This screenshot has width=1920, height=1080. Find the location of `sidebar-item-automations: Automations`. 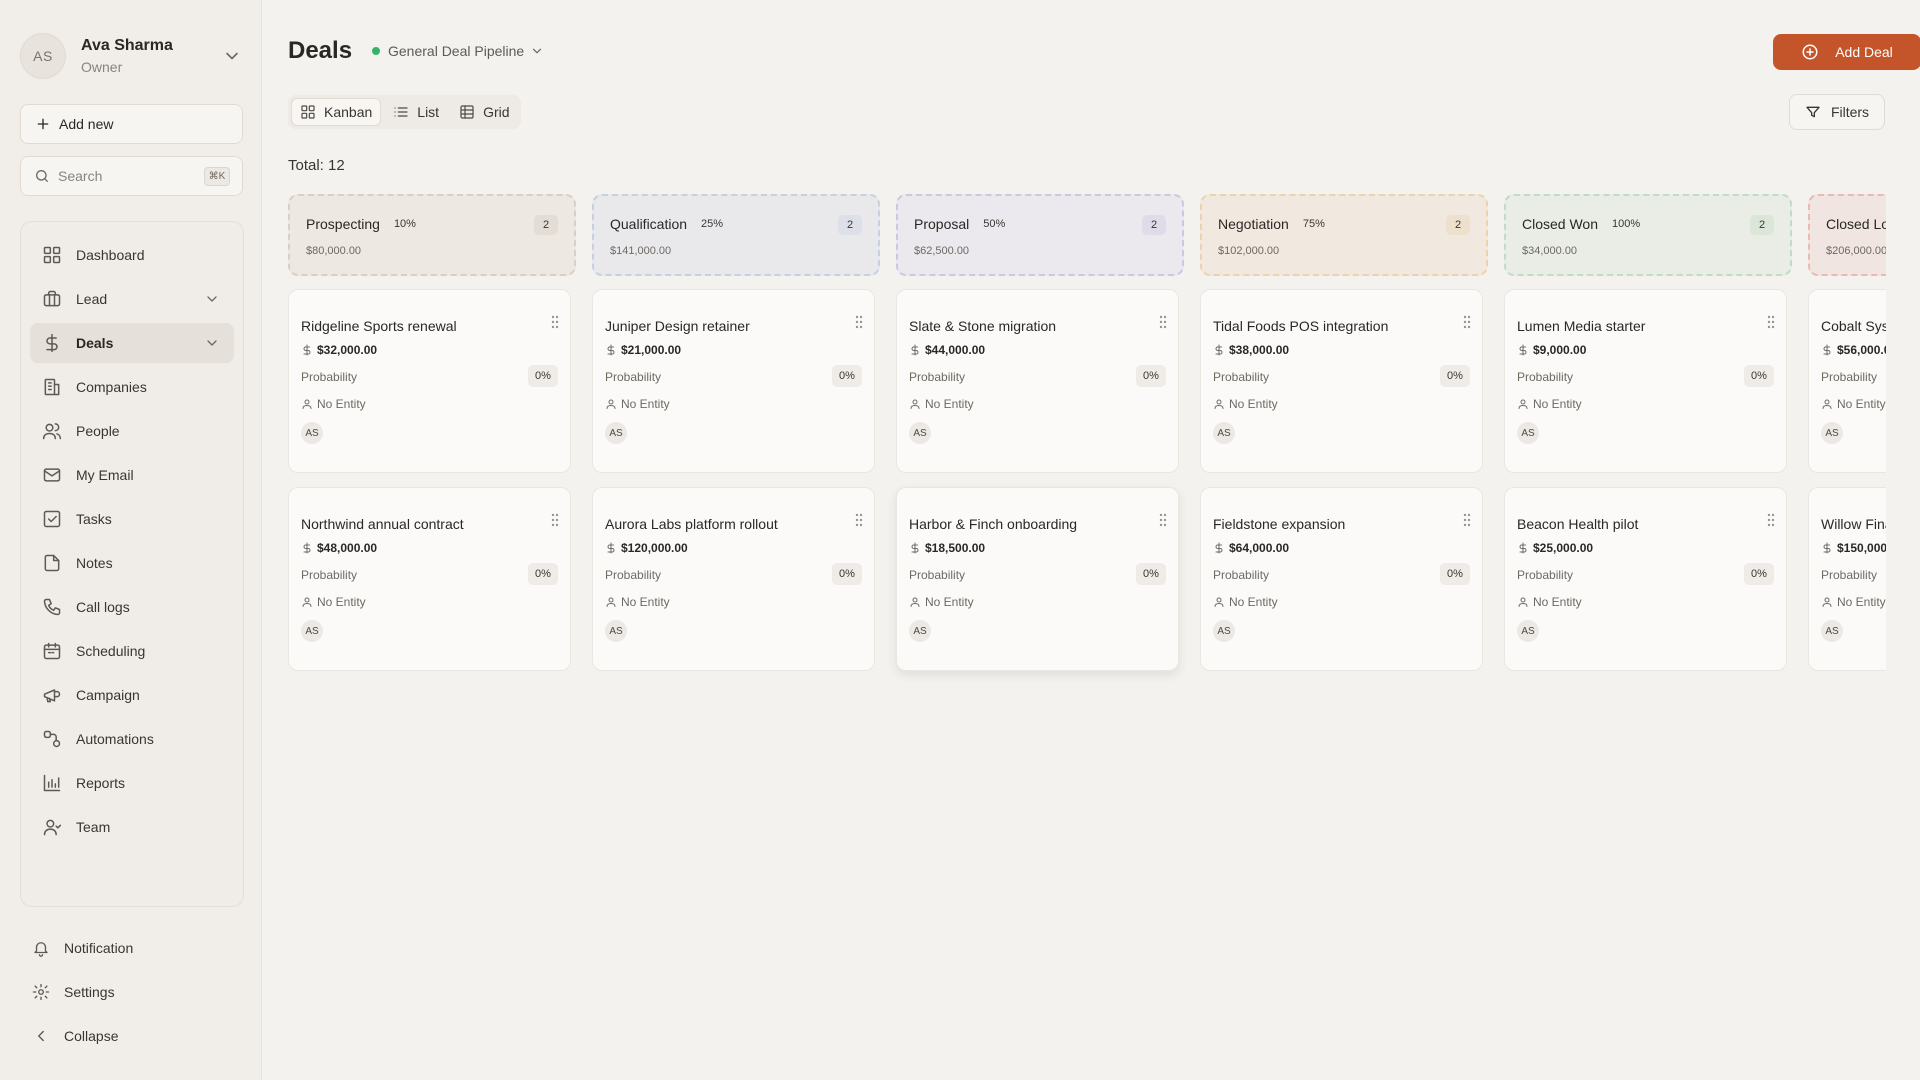

sidebar-item-automations: Automations is located at coordinates (132, 739).